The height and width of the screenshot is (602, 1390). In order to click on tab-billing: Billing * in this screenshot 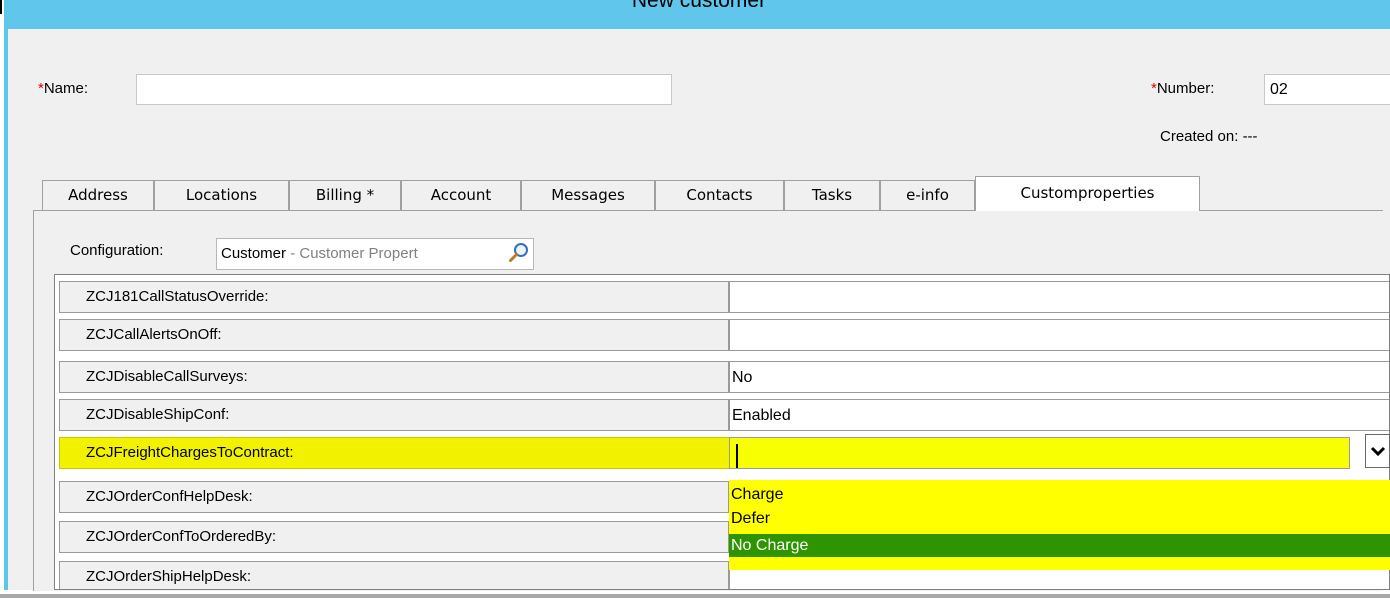, I will do `click(345, 195)`.